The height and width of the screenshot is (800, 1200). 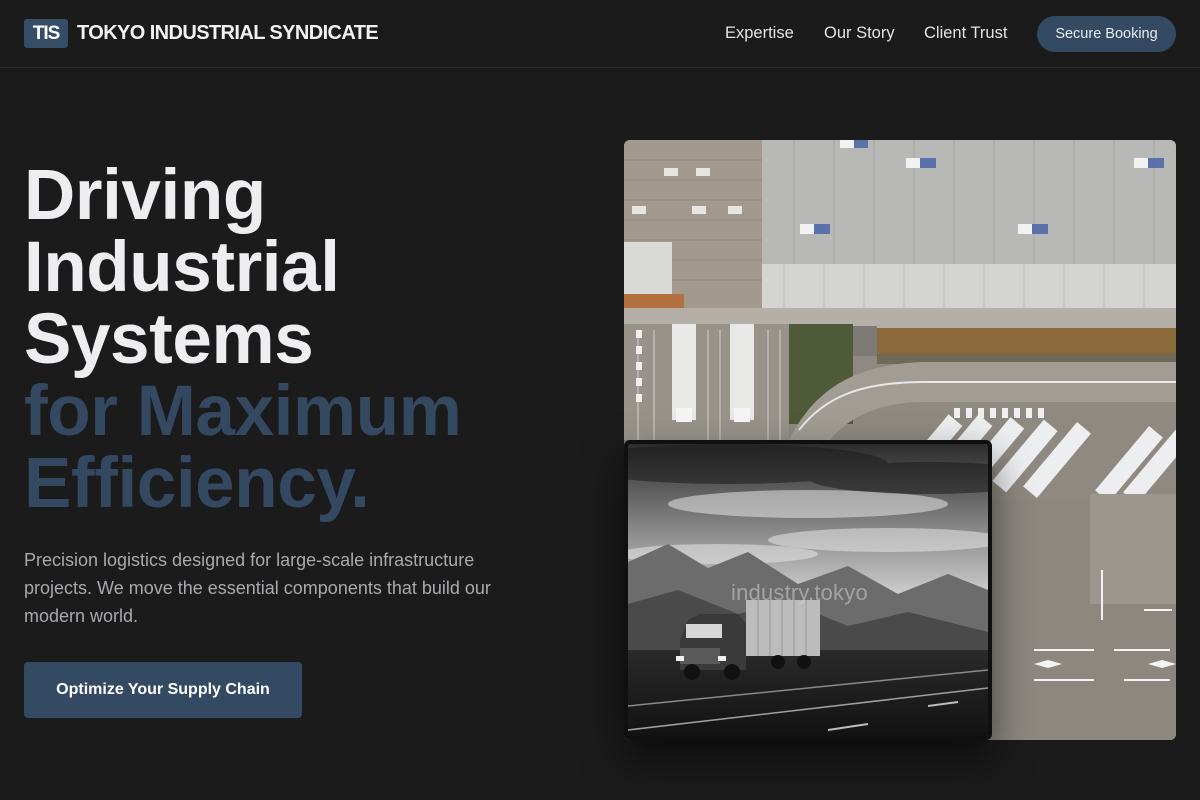 What do you see at coordinates (228, 33) in the screenshot?
I see `brand-name: TOKYO INDUSTRIAL SYNDICATE` at bounding box center [228, 33].